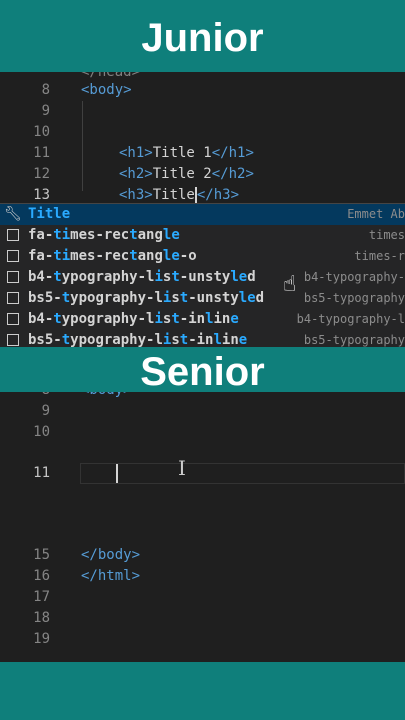 Image resolution: width=405 pixels, height=720 pixels. Describe the element at coordinates (379, 256) in the screenshot. I see `suggestion-detail: times-r` at that location.